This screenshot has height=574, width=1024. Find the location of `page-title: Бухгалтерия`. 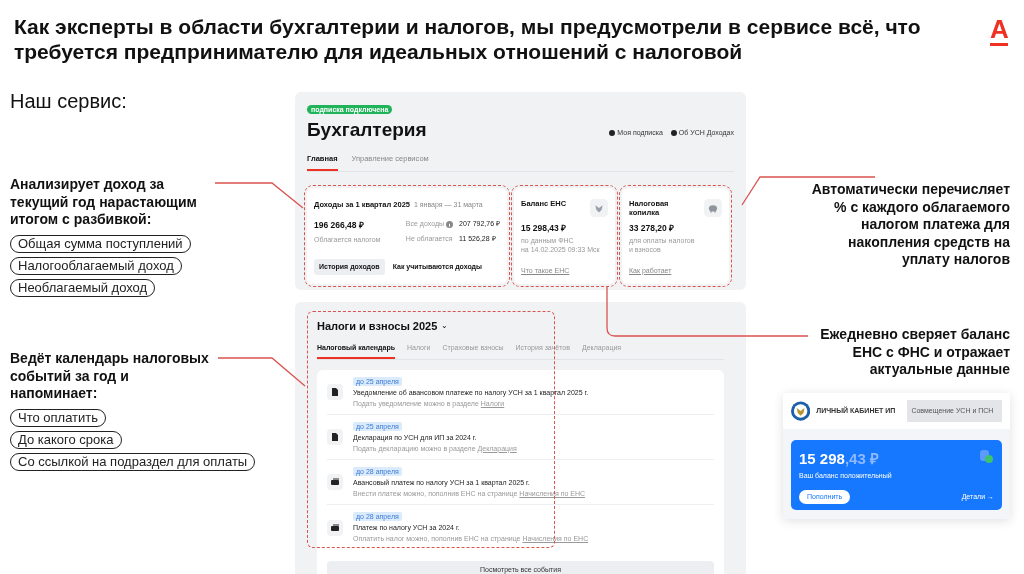

page-title: Бухгалтерия is located at coordinates (367, 130).